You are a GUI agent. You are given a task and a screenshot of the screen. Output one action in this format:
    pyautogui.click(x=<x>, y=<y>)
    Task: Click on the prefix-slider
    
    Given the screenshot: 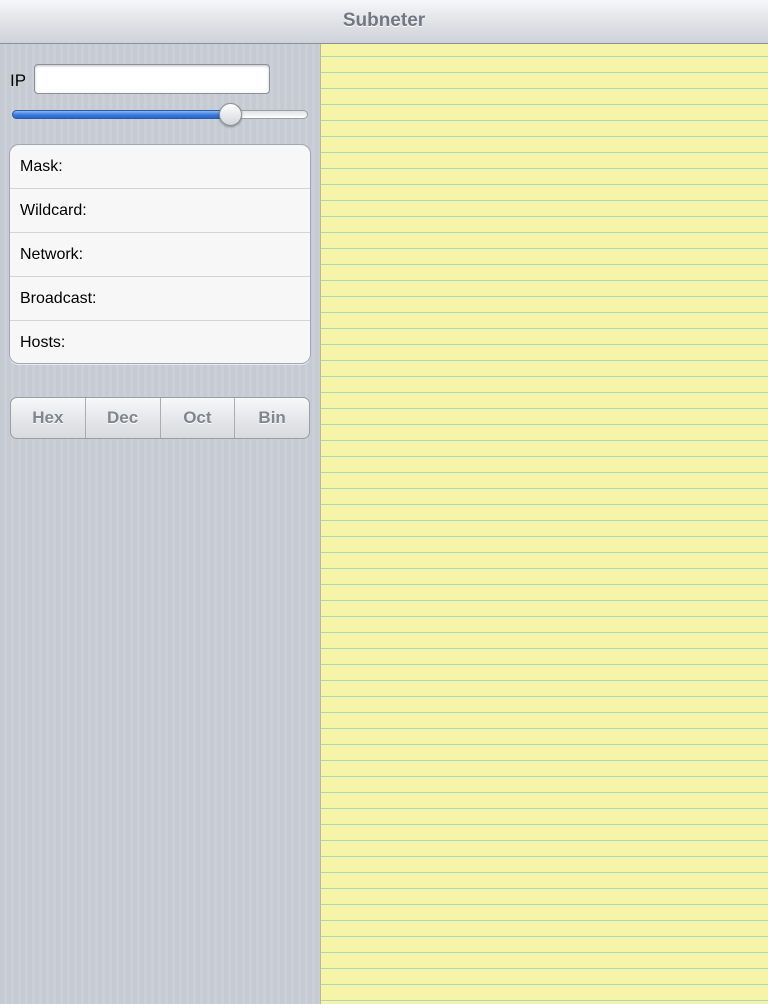 What is the action you would take?
    pyautogui.click(x=160, y=114)
    